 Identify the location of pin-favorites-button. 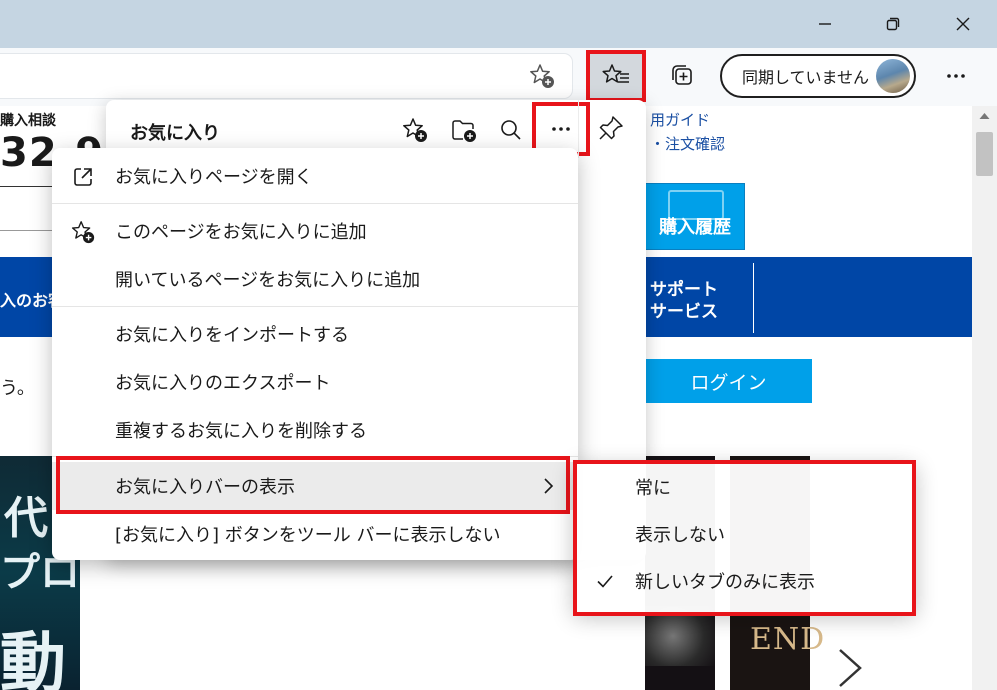
(612, 129).